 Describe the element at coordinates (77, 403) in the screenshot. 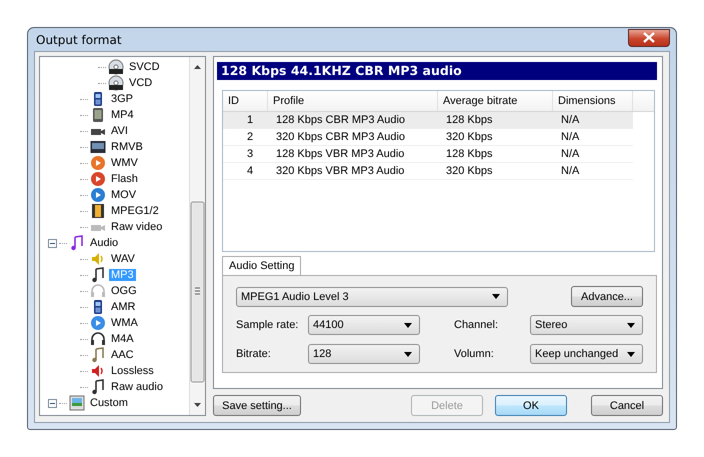

I see `picture-icon` at that location.